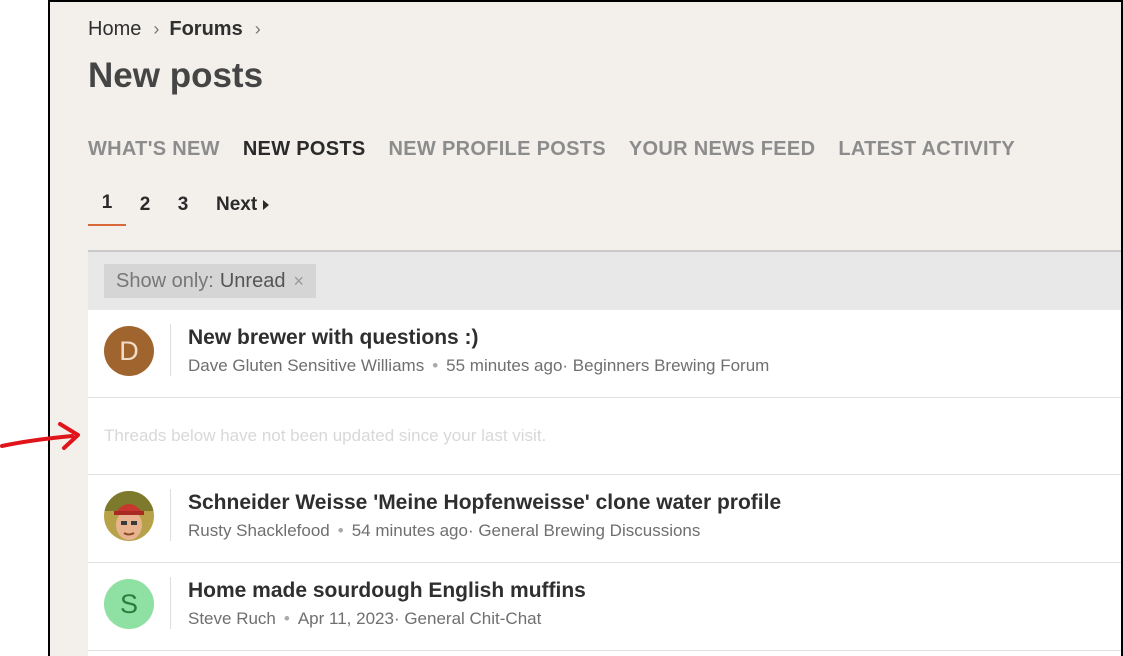  I want to click on filter-value: Unread, so click(252, 280).